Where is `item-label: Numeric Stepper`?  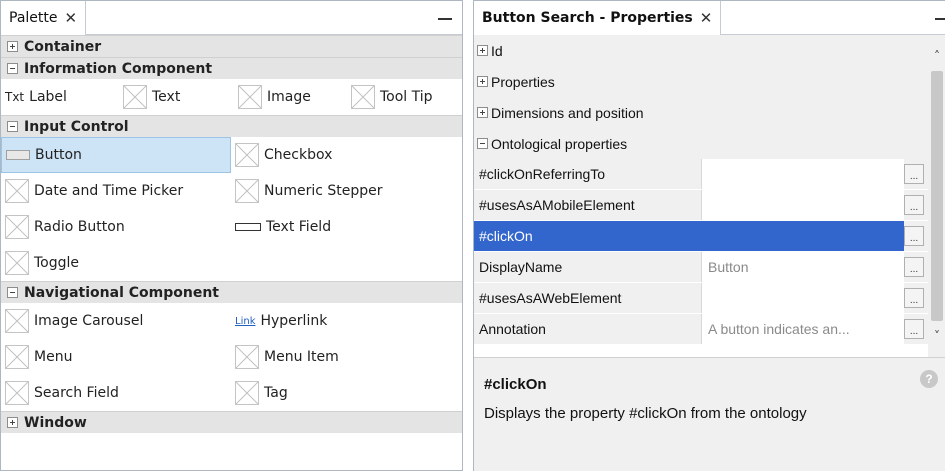 item-label: Numeric Stepper is located at coordinates (323, 191).